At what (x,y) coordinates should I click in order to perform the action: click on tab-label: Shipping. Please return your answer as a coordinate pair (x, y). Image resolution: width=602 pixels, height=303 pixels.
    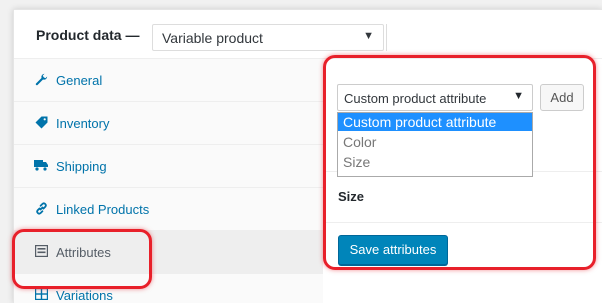
    Looking at the image, I should click on (81, 166).